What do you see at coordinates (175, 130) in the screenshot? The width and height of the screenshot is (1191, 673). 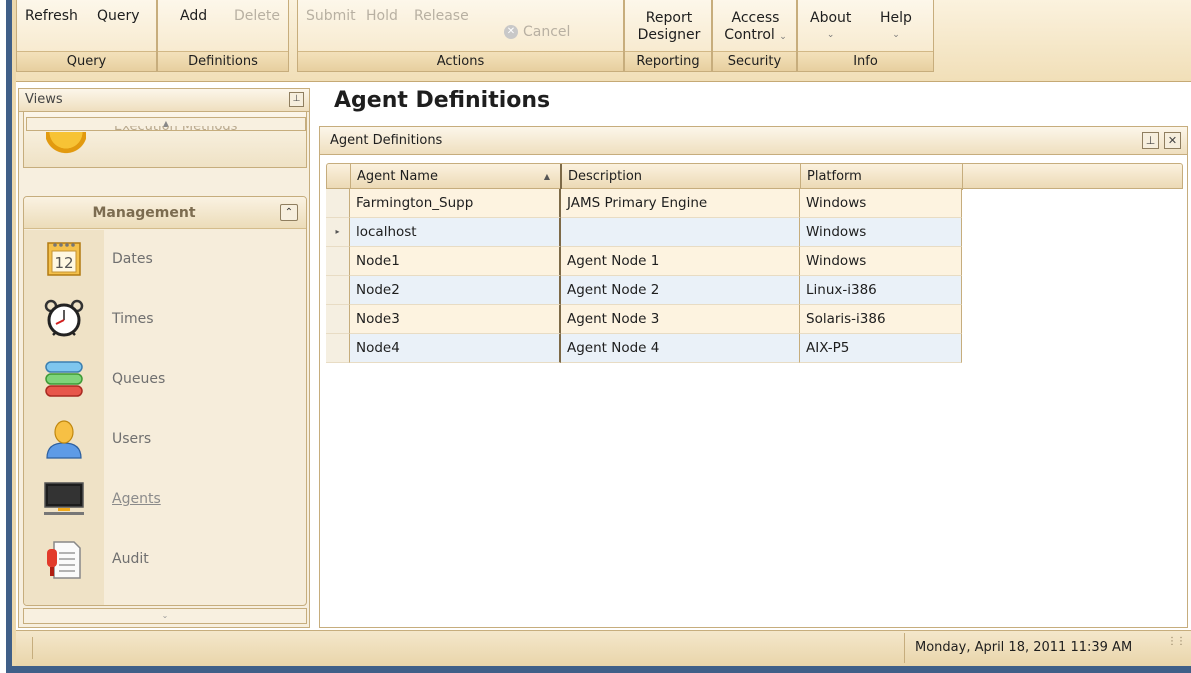 I see `execution-methods-label: Execution Methods` at bounding box center [175, 130].